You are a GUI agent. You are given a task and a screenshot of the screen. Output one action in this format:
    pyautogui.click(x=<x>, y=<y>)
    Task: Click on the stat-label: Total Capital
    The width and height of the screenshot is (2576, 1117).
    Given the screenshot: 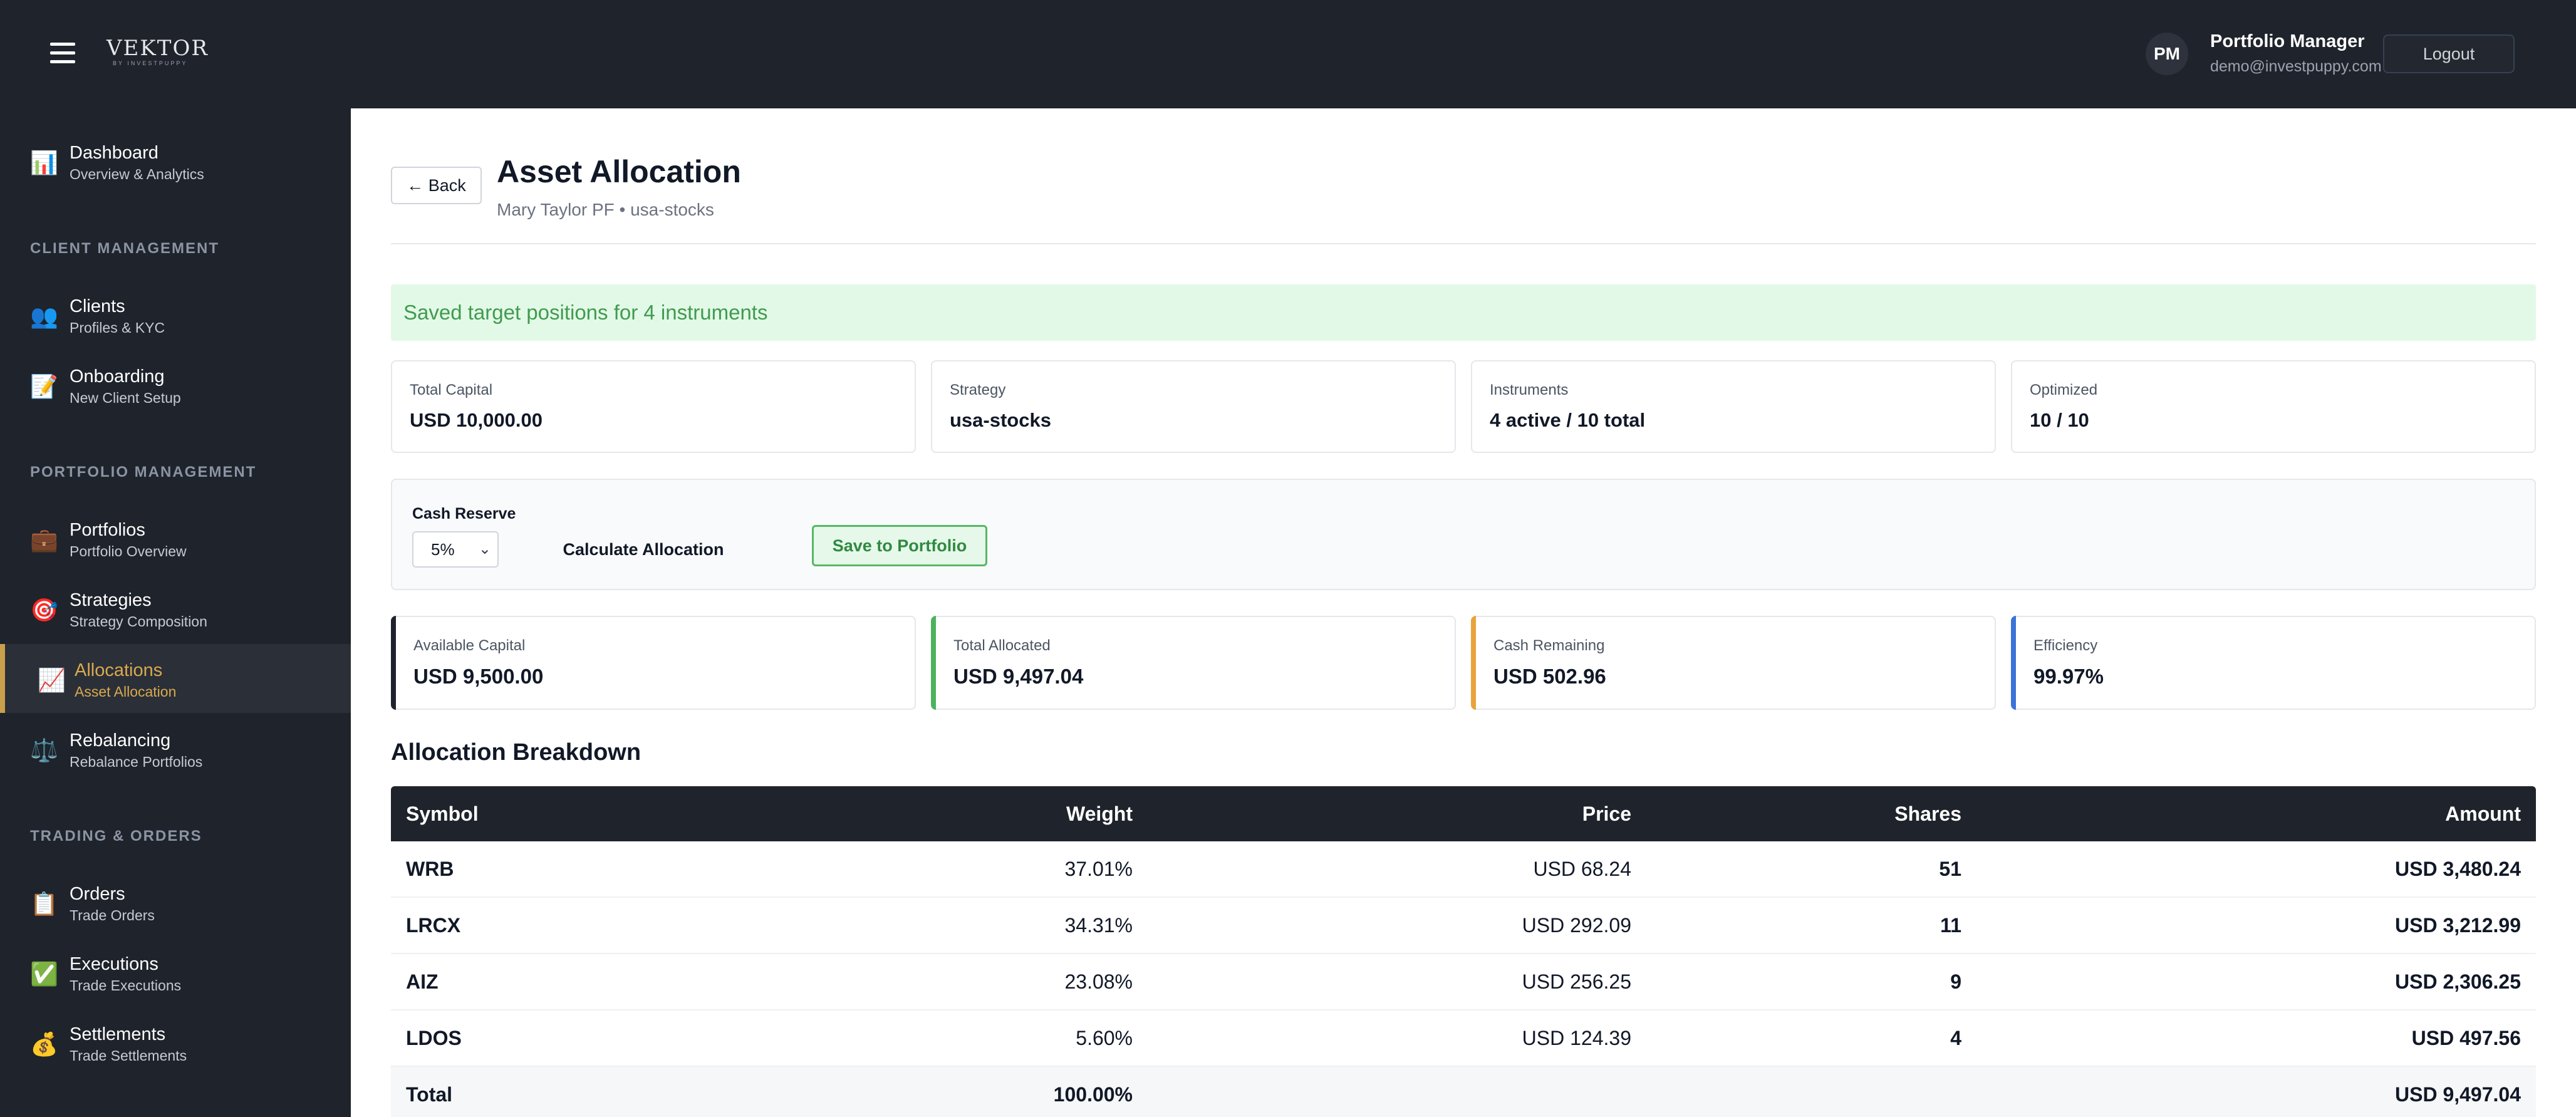 What is the action you would take?
    pyautogui.click(x=451, y=390)
    